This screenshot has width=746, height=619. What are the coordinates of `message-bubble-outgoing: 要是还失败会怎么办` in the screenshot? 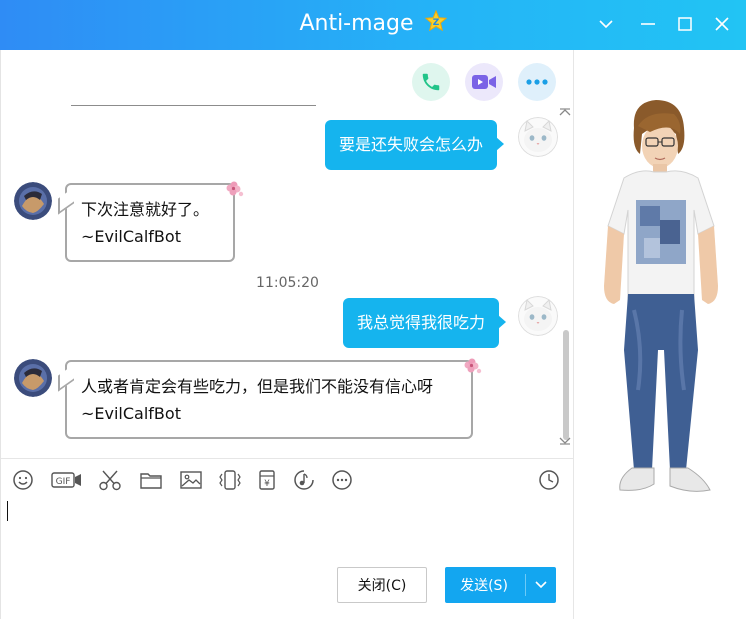 It's located at (415, 145).